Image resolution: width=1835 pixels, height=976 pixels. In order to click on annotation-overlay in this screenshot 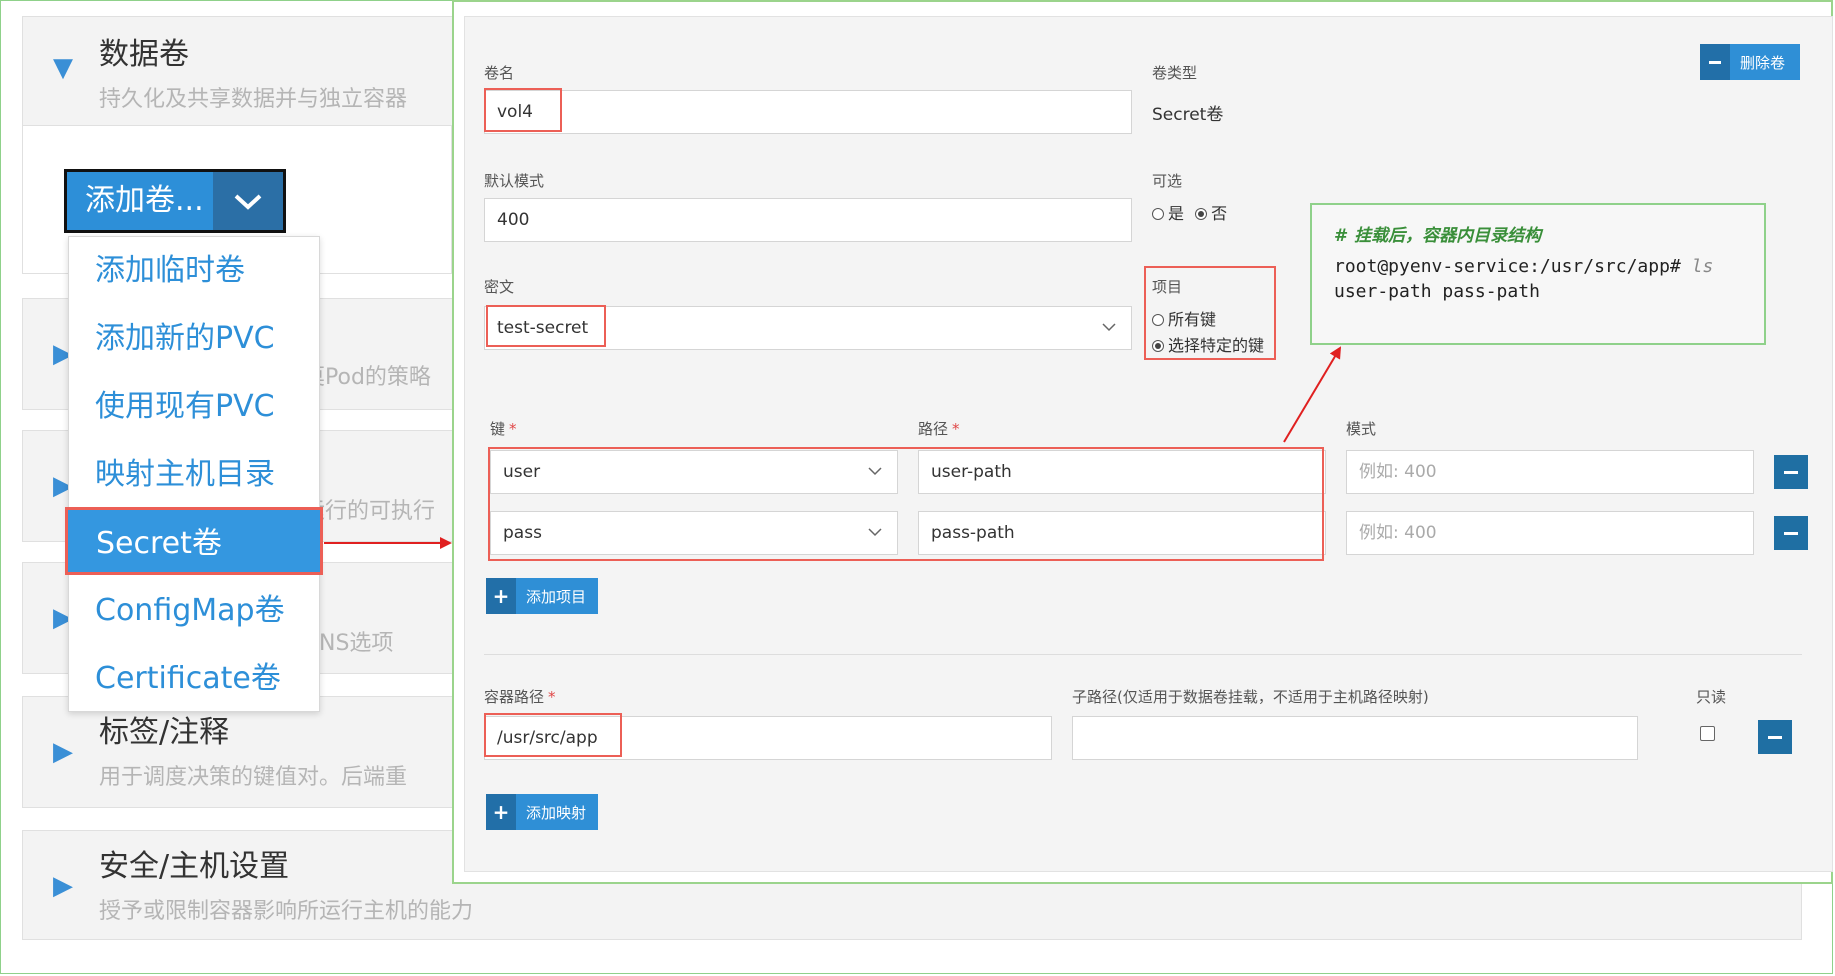, I will do `click(833, 447)`.